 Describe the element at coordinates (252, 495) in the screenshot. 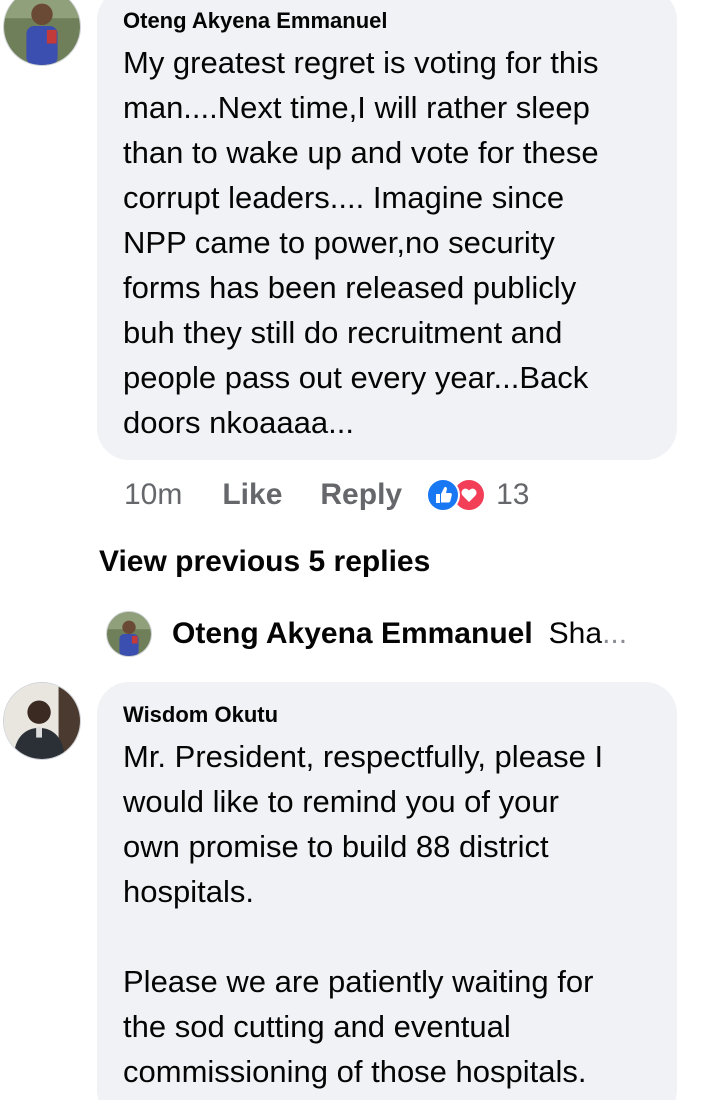

I see `like-button: Like` at that location.